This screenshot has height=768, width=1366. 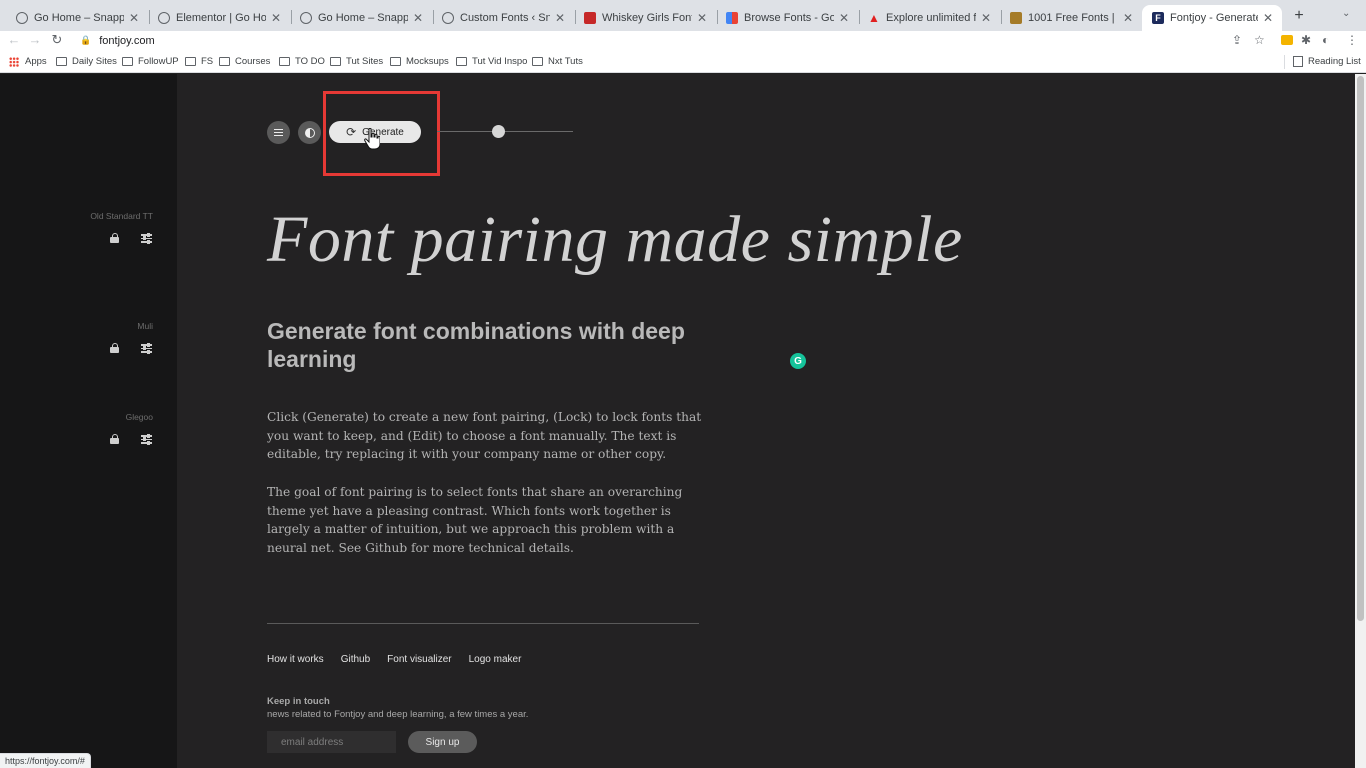 I want to click on bookmark-folder: Courses, so click(x=244, y=61).